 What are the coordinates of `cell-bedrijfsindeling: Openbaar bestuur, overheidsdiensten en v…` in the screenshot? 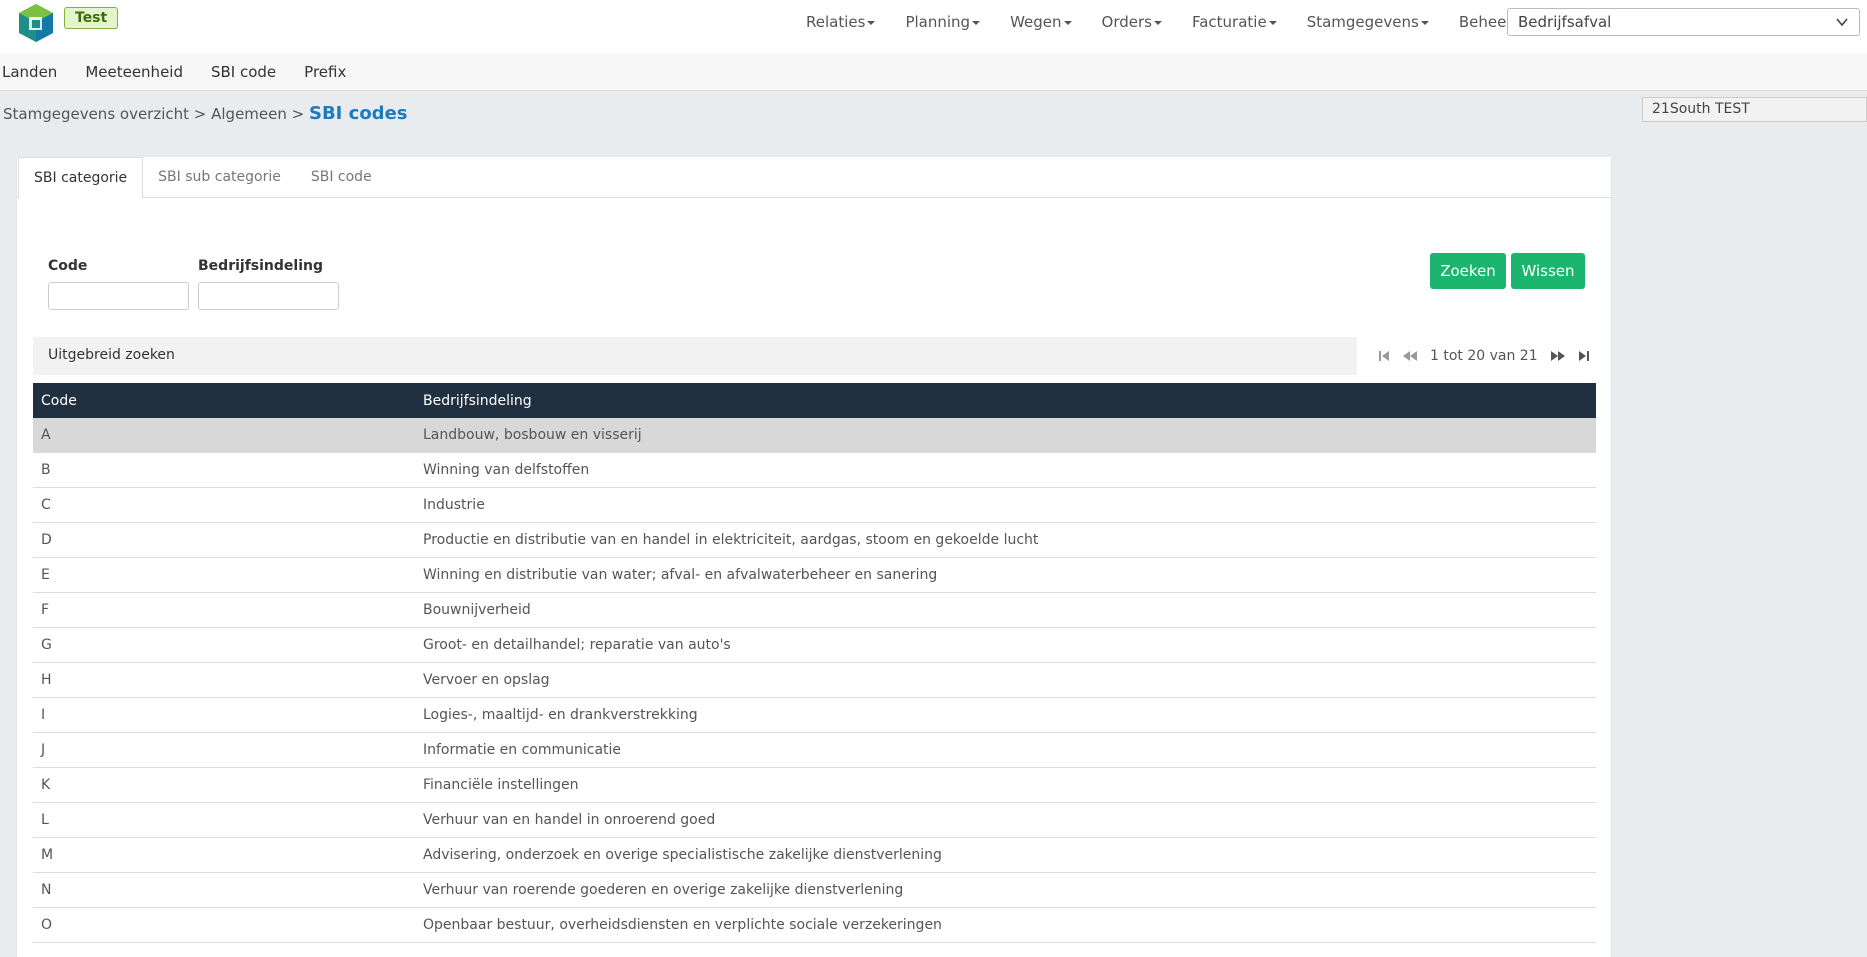 It's located at (682, 925).